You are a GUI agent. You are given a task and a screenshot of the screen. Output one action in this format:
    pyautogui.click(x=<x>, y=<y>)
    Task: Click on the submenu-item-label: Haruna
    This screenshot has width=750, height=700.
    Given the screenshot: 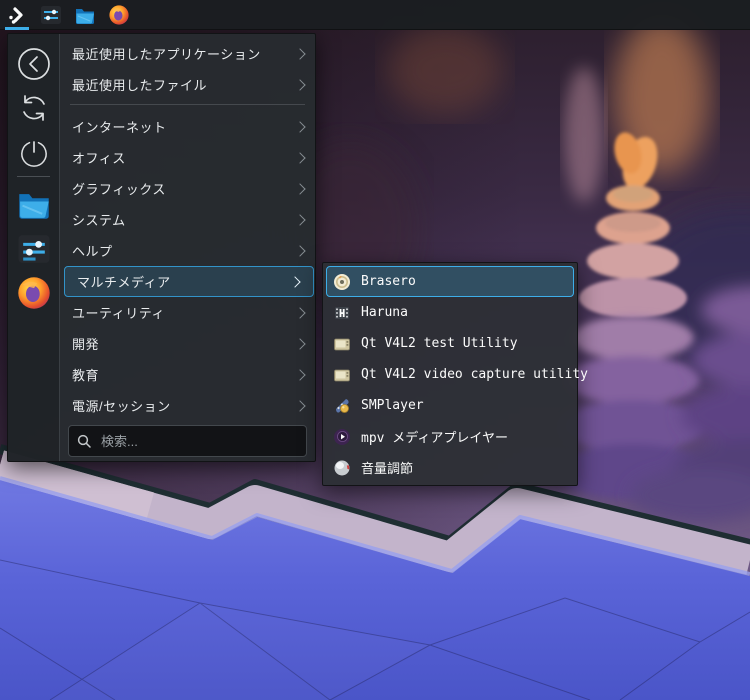 What is the action you would take?
    pyautogui.click(x=384, y=312)
    